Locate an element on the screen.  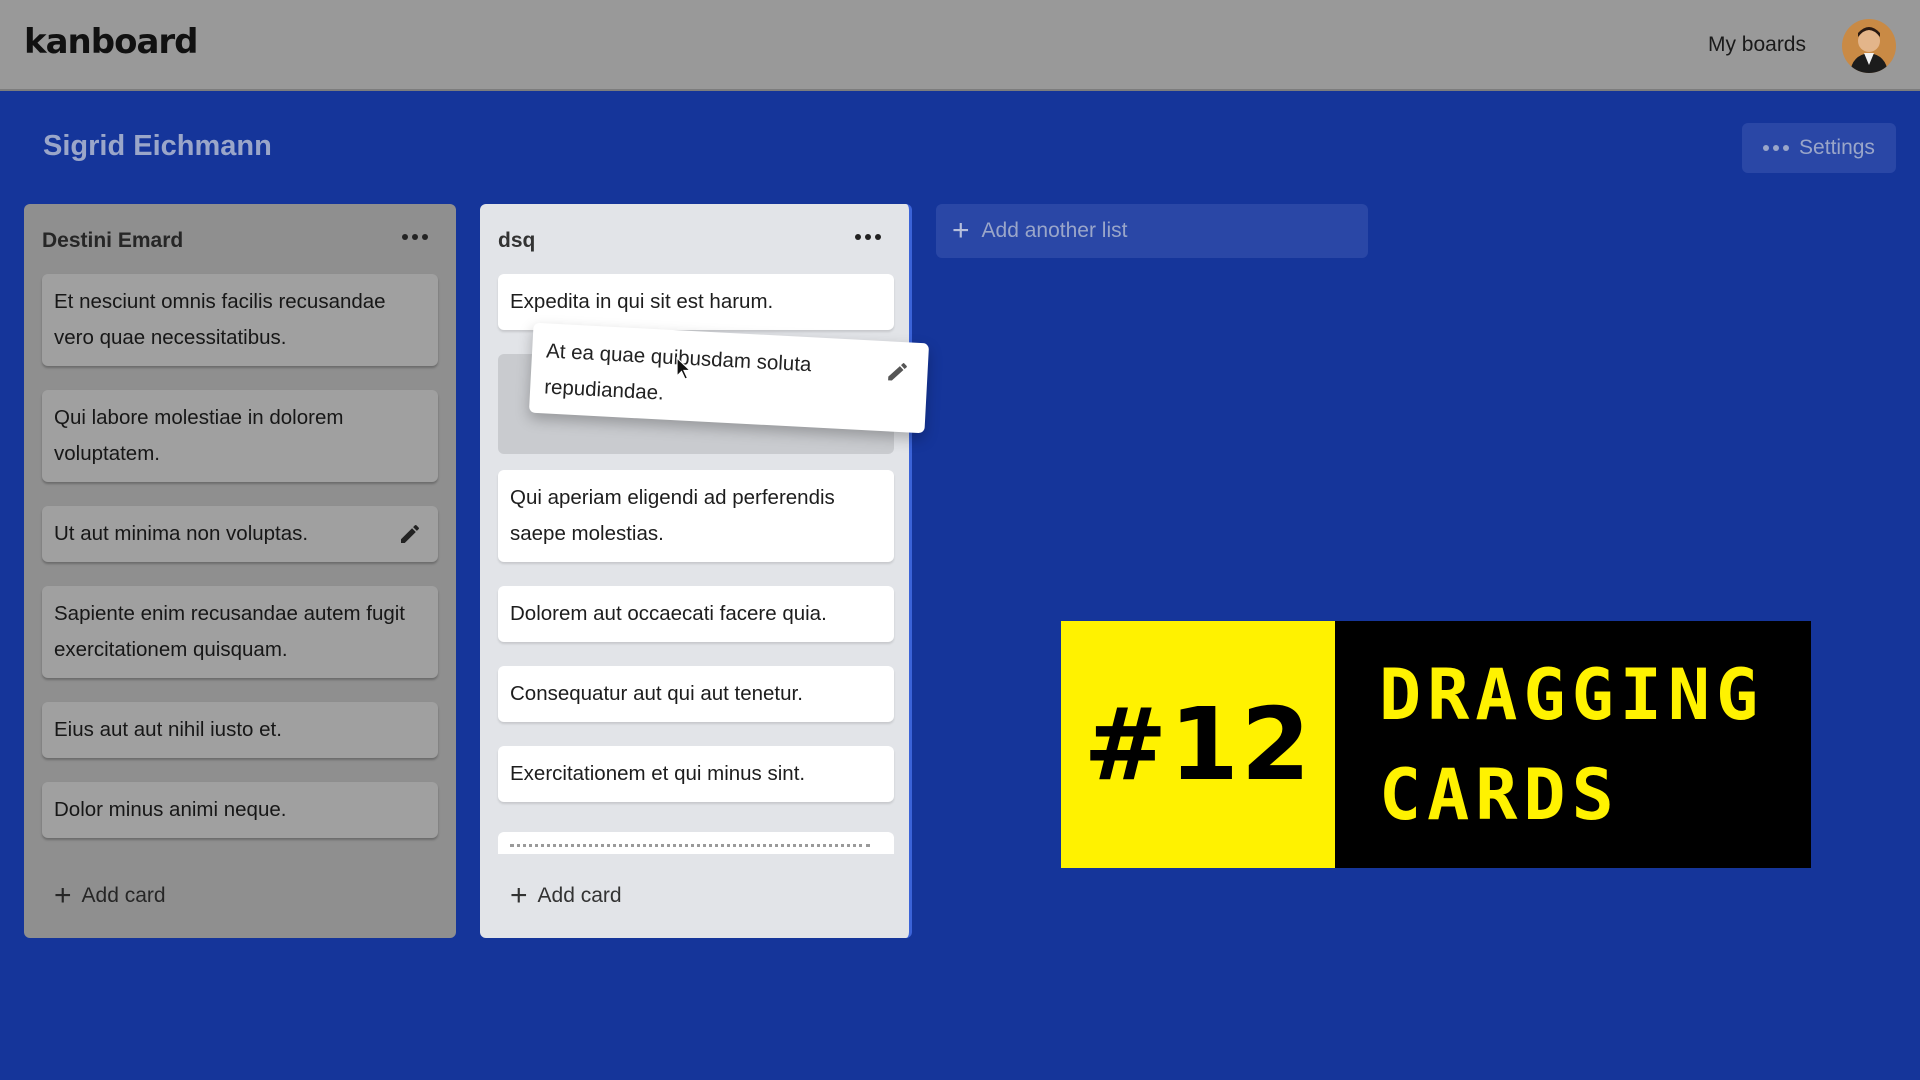
episode-title-line2: CARDS is located at coordinates (1499, 794).